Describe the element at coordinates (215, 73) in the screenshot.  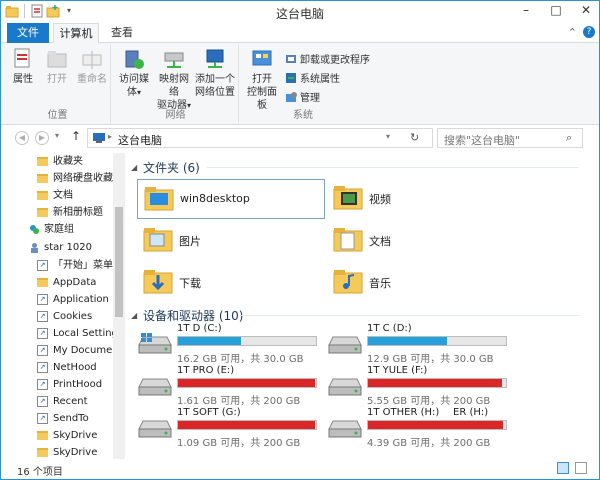
I see `add-network-location-button: 添加一个 网络位置` at that location.